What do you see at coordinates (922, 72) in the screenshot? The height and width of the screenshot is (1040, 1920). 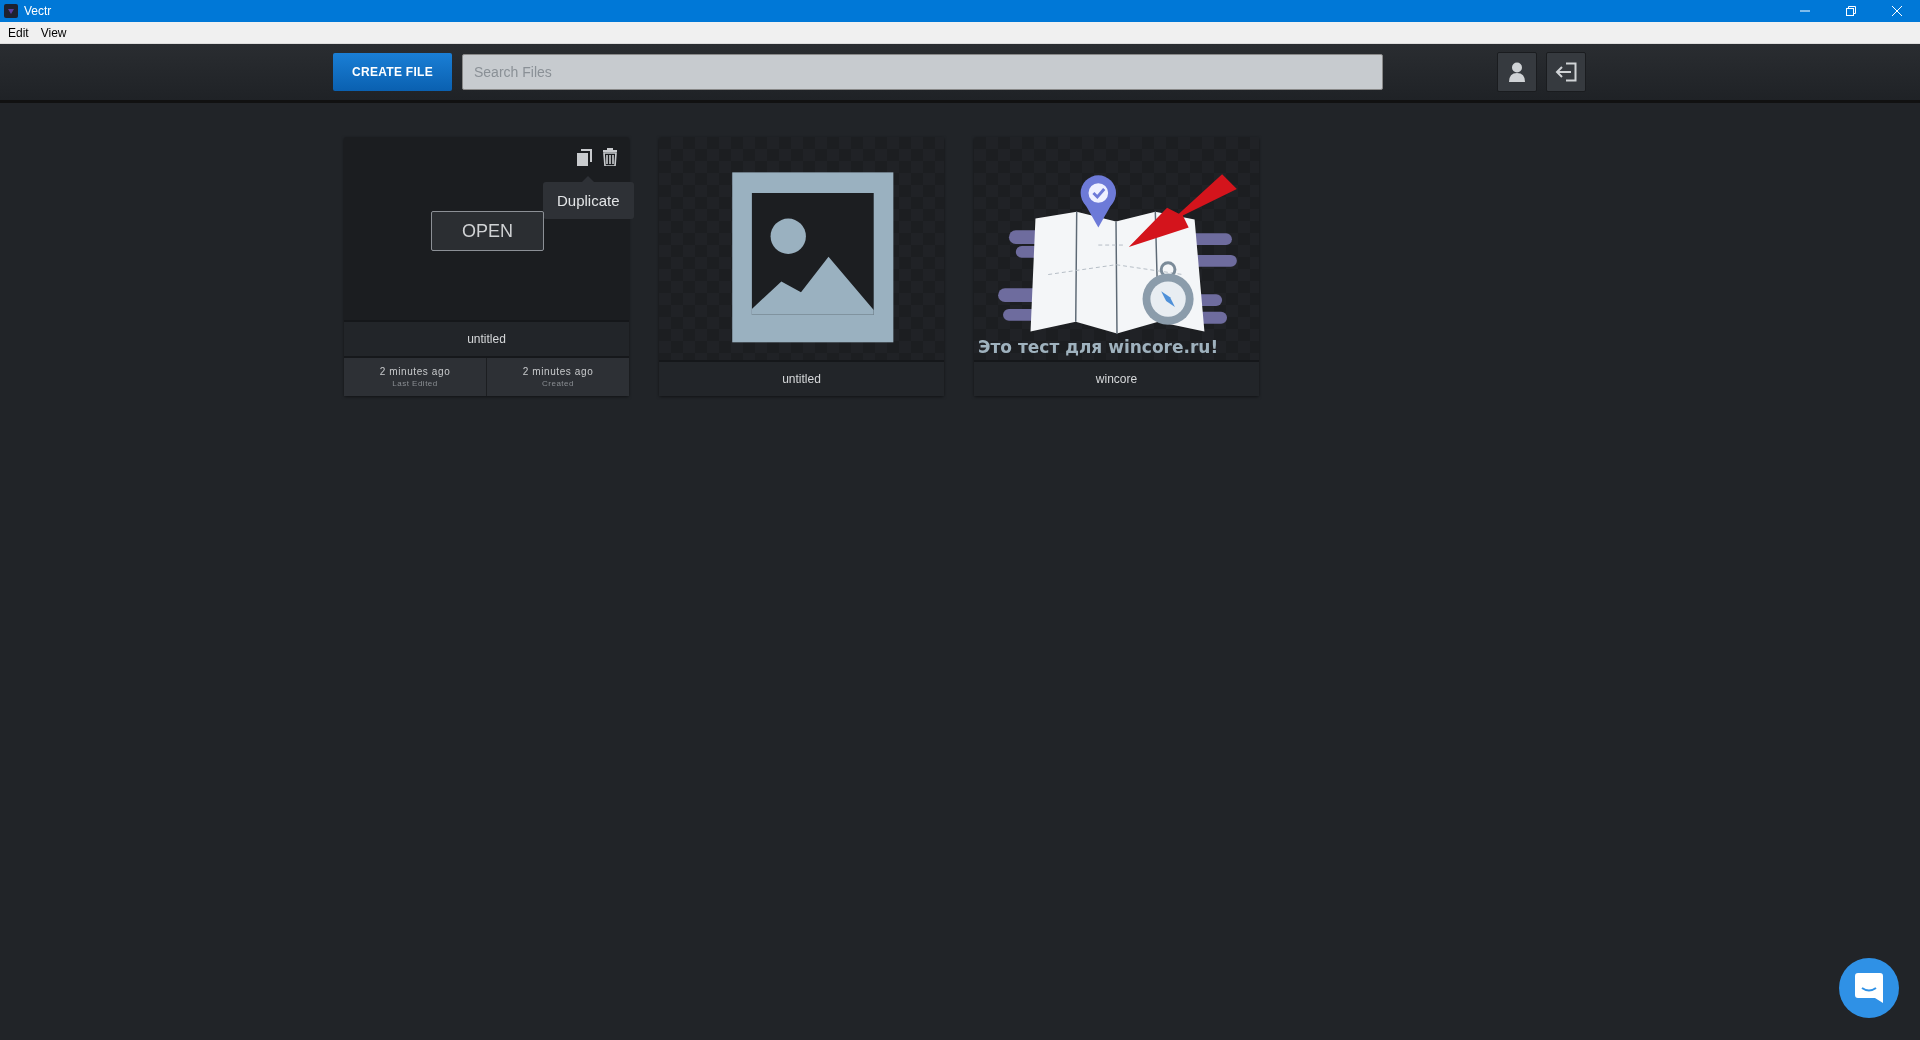 I see `search-field: Search Files` at bounding box center [922, 72].